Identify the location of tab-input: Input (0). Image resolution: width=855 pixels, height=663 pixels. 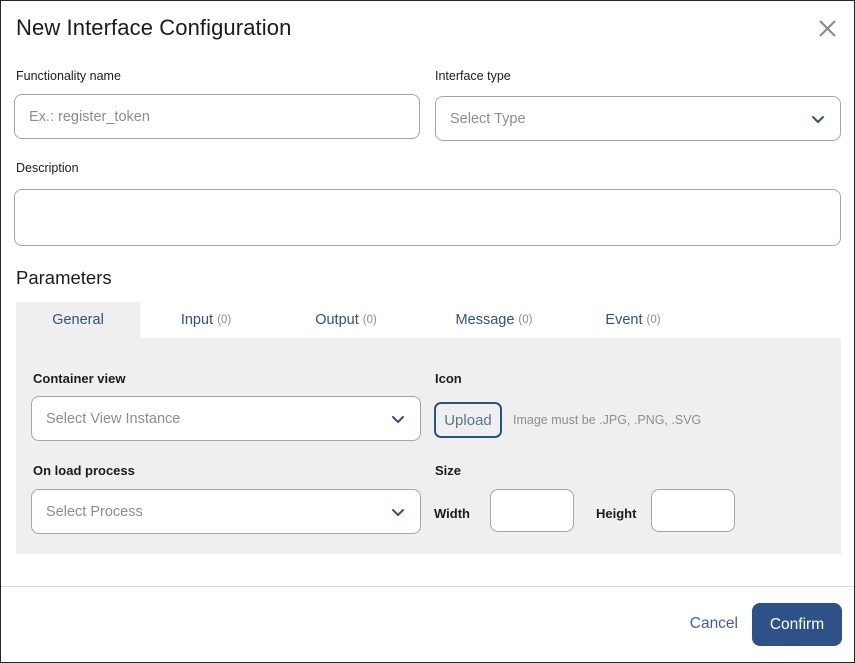
(206, 320).